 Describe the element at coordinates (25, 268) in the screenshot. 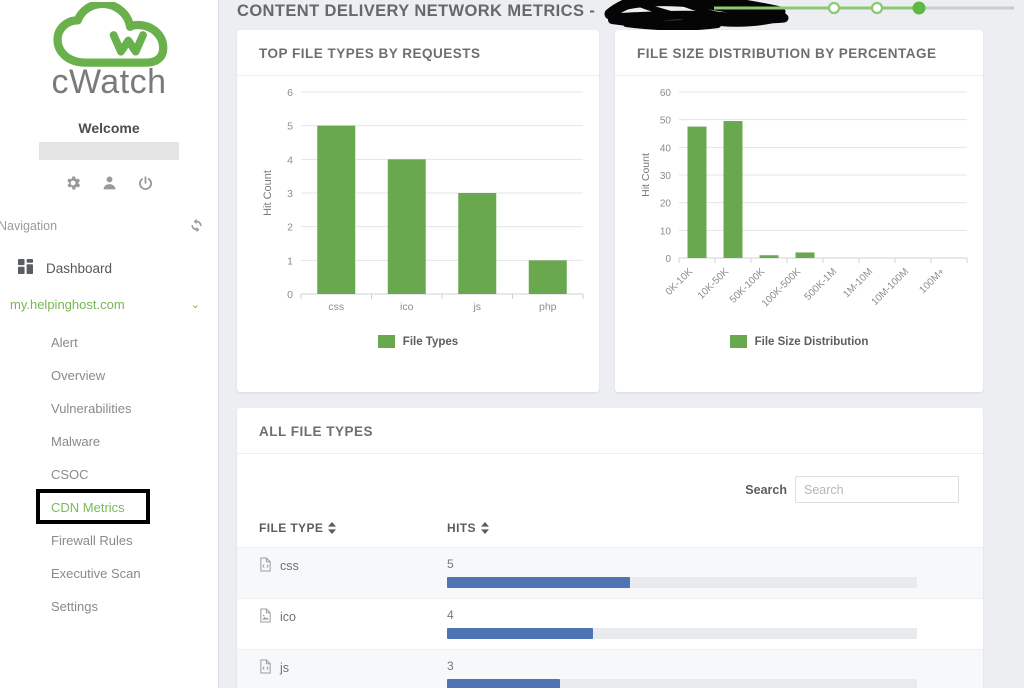

I see `grid-icon` at that location.